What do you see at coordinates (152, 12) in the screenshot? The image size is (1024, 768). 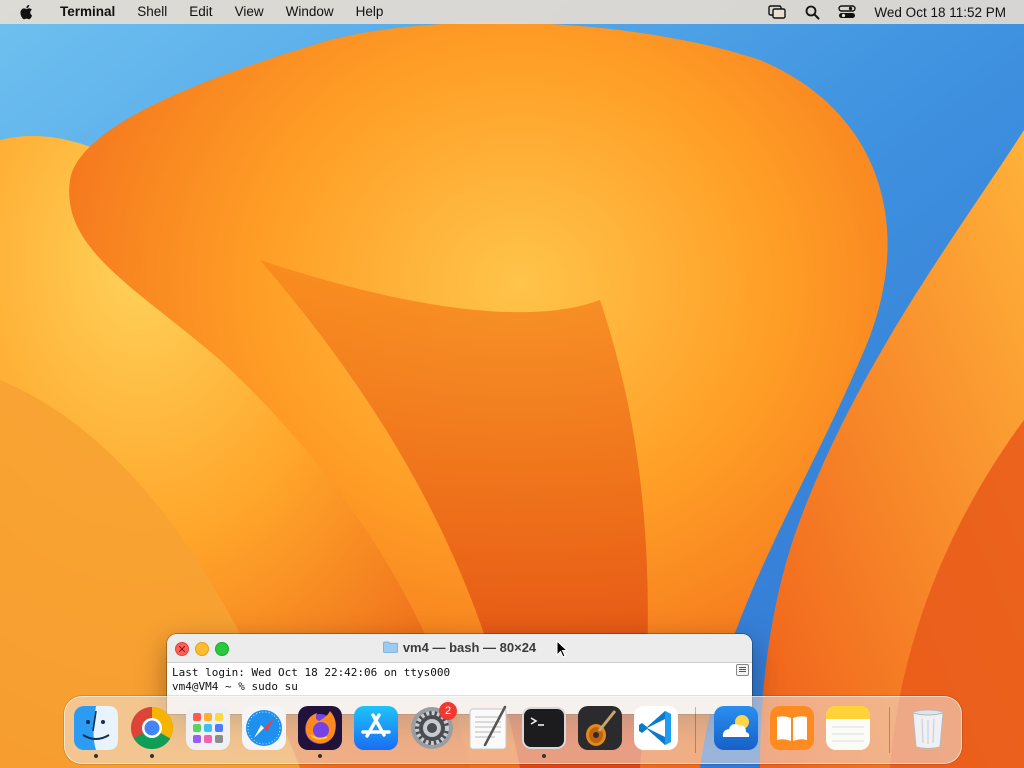 I see `menu-shell: Shell` at bounding box center [152, 12].